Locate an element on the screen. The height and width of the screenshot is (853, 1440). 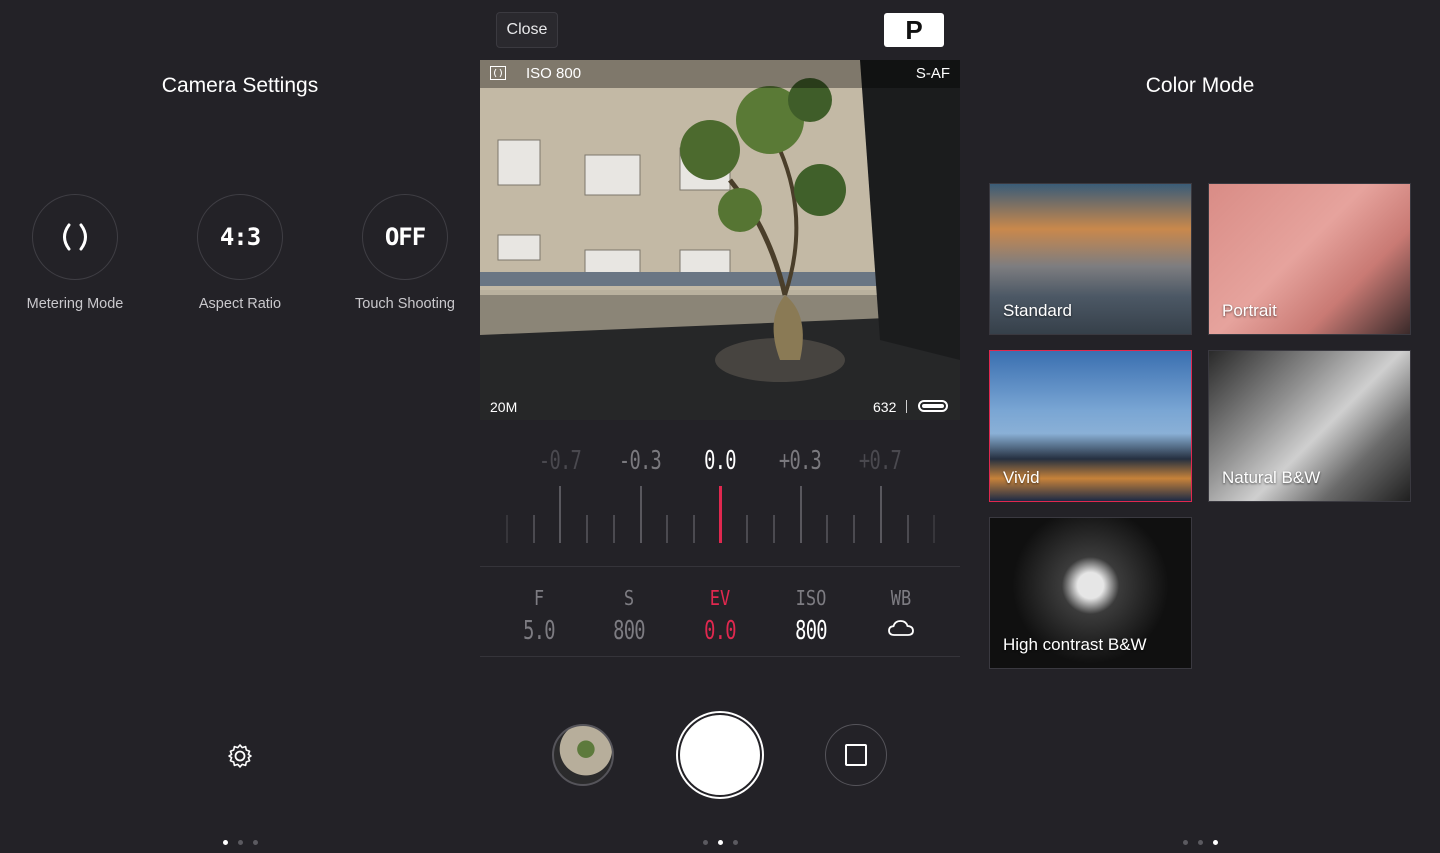
color-mode-label: Vivid is located at coordinates (1021, 477).